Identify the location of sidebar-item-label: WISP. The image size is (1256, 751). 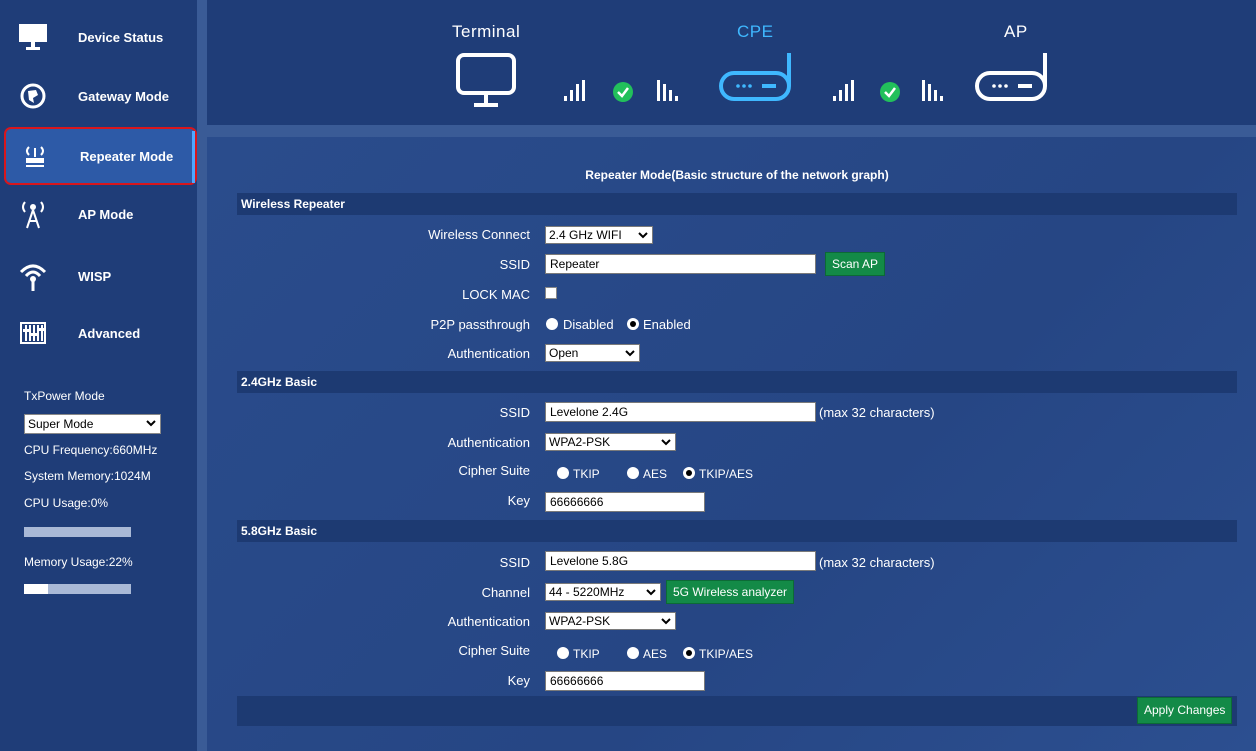
(95, 276).